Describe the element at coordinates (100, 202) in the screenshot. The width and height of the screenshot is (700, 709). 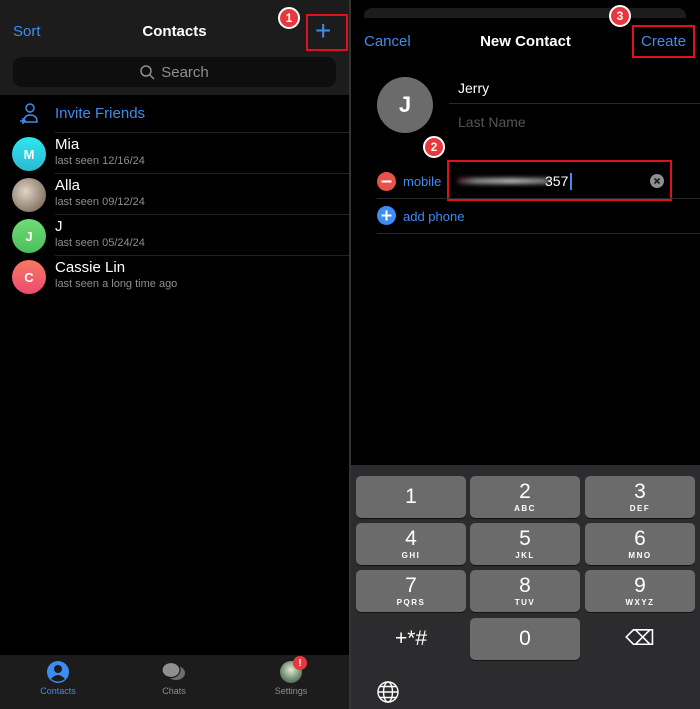
I see `contact-last-seen: last seen 09/12/24` at that location.